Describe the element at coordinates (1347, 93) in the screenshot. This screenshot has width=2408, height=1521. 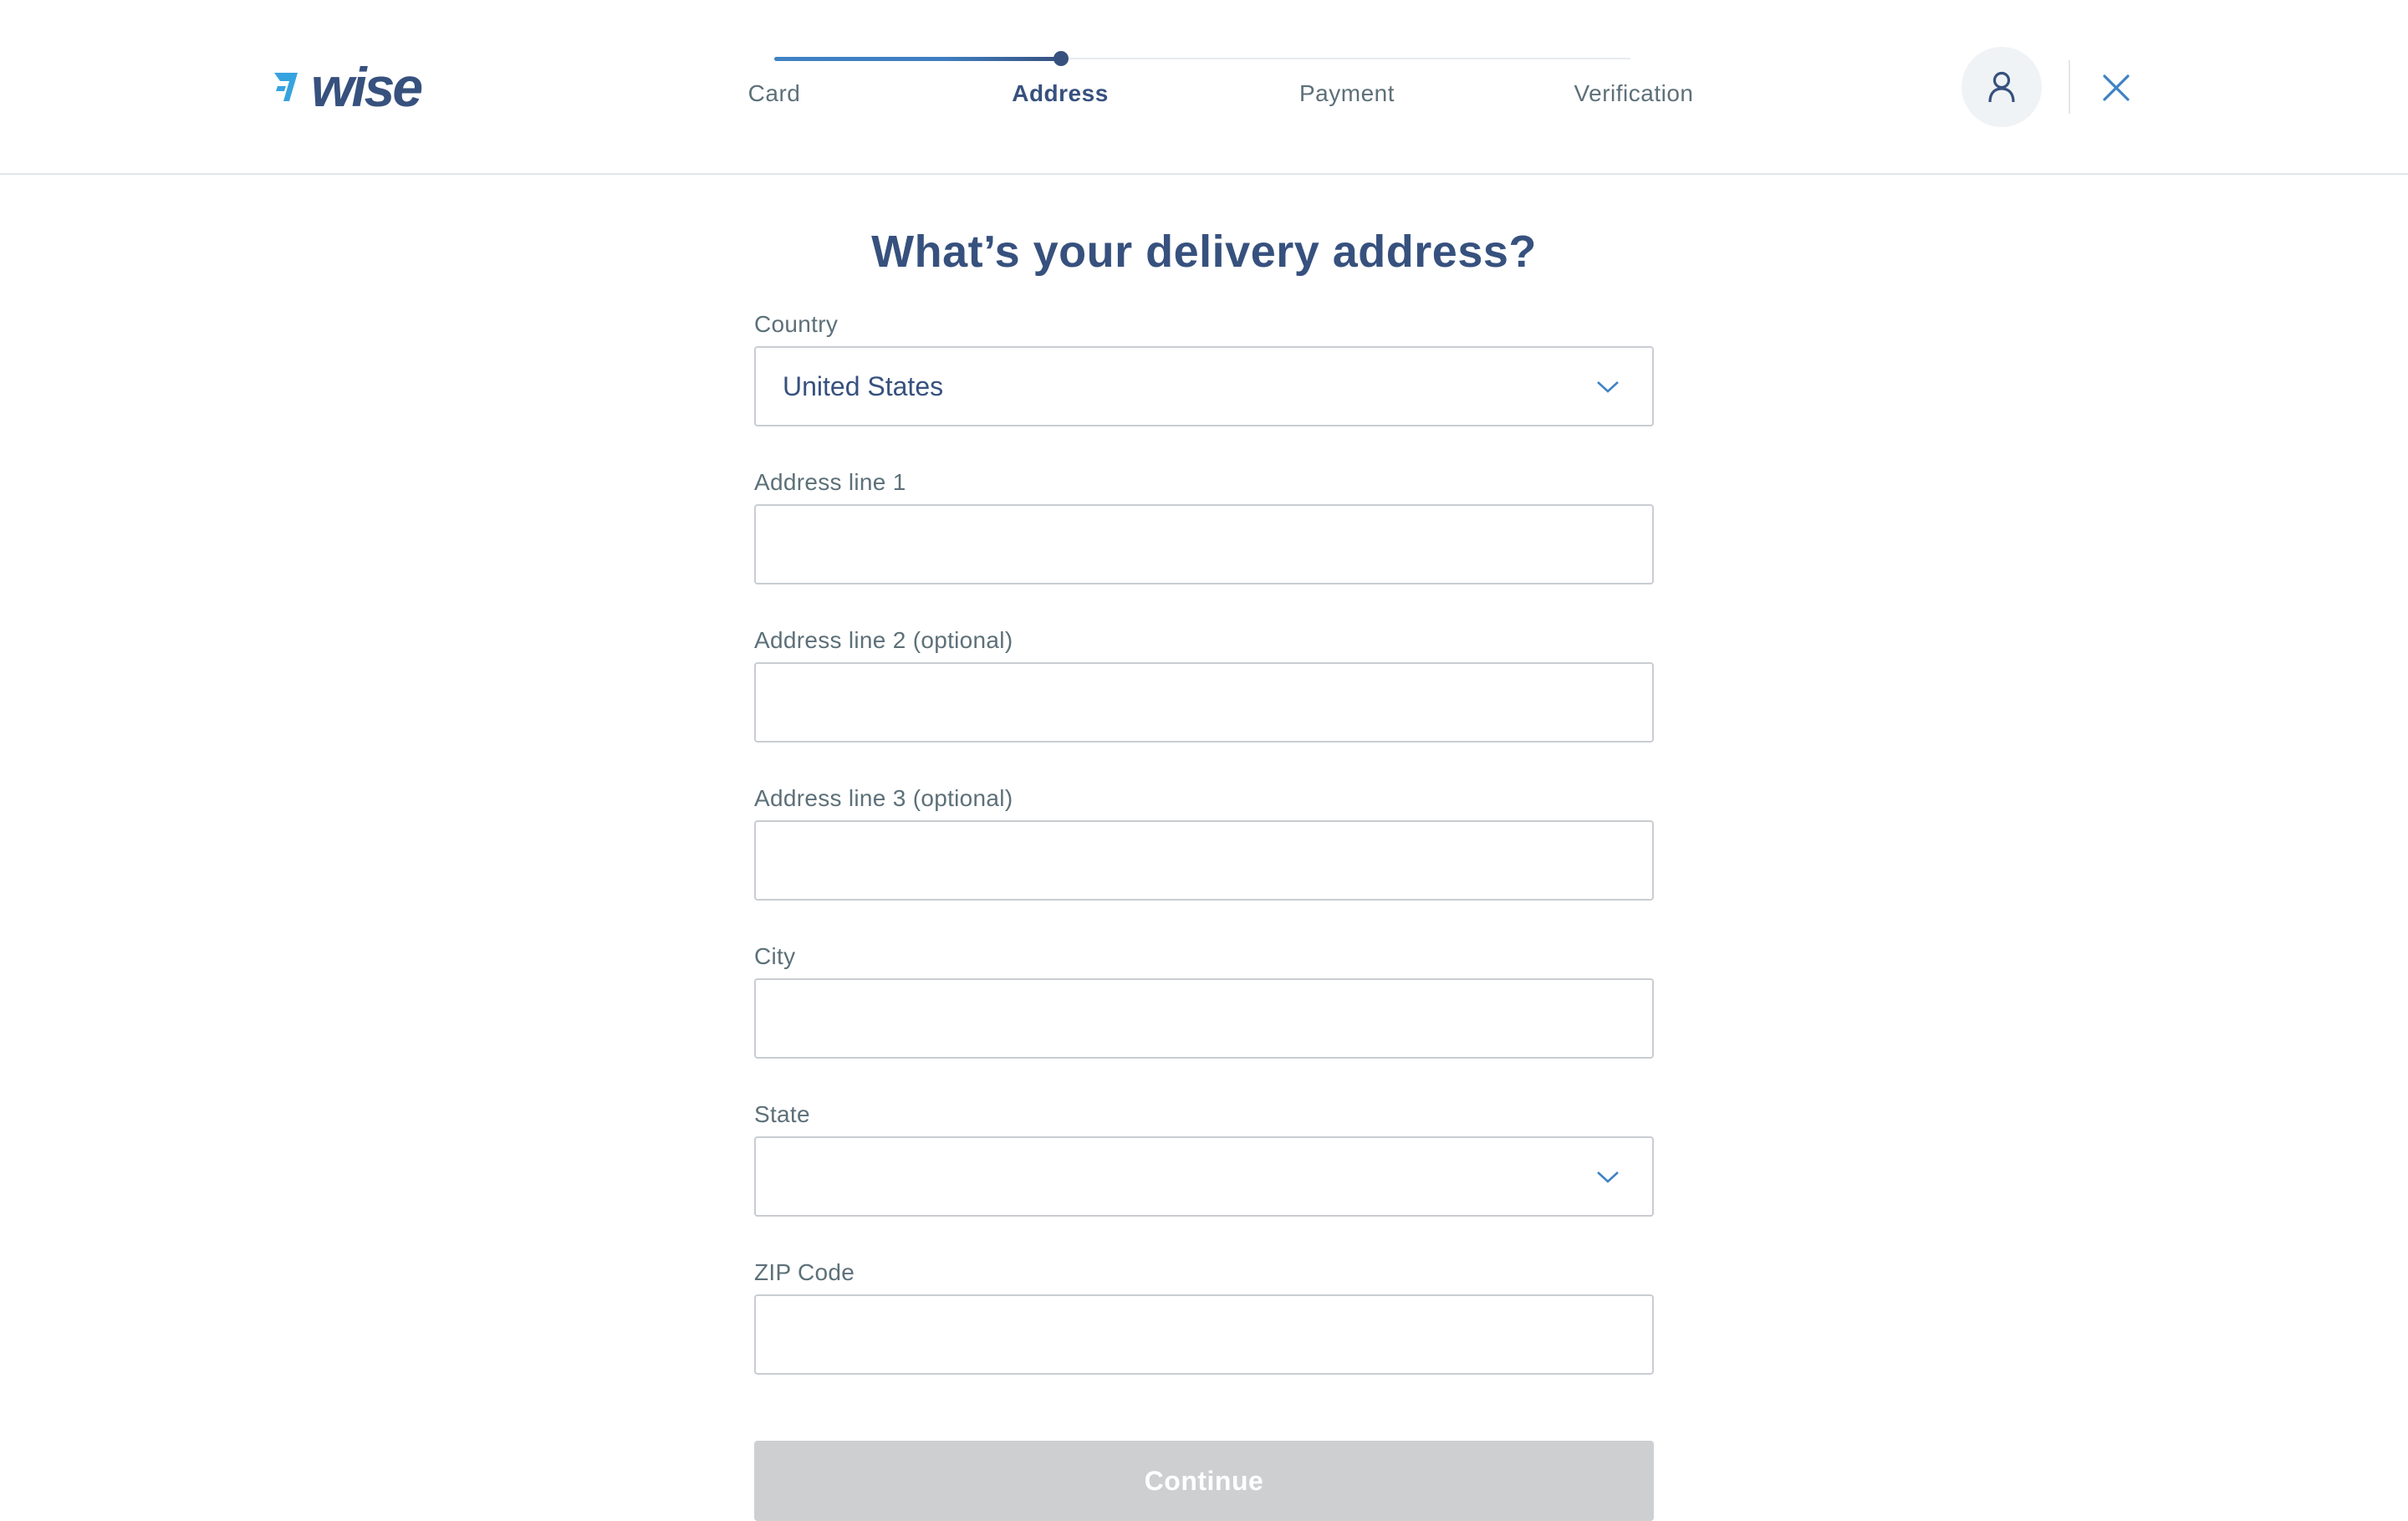
I see `step-payment: Payment` at that location.